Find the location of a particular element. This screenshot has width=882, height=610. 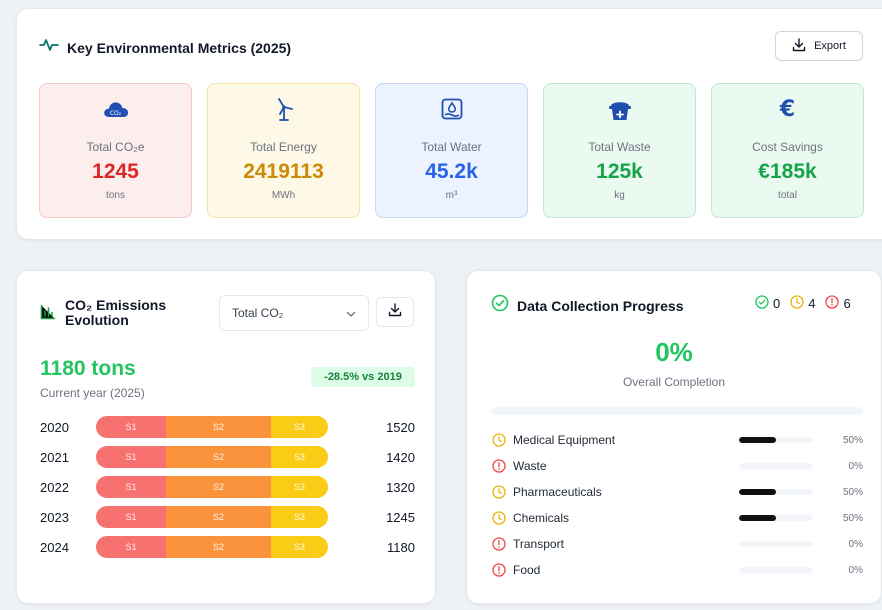

progress-header: Data Collection Progress is located at coordinates (587, 305).